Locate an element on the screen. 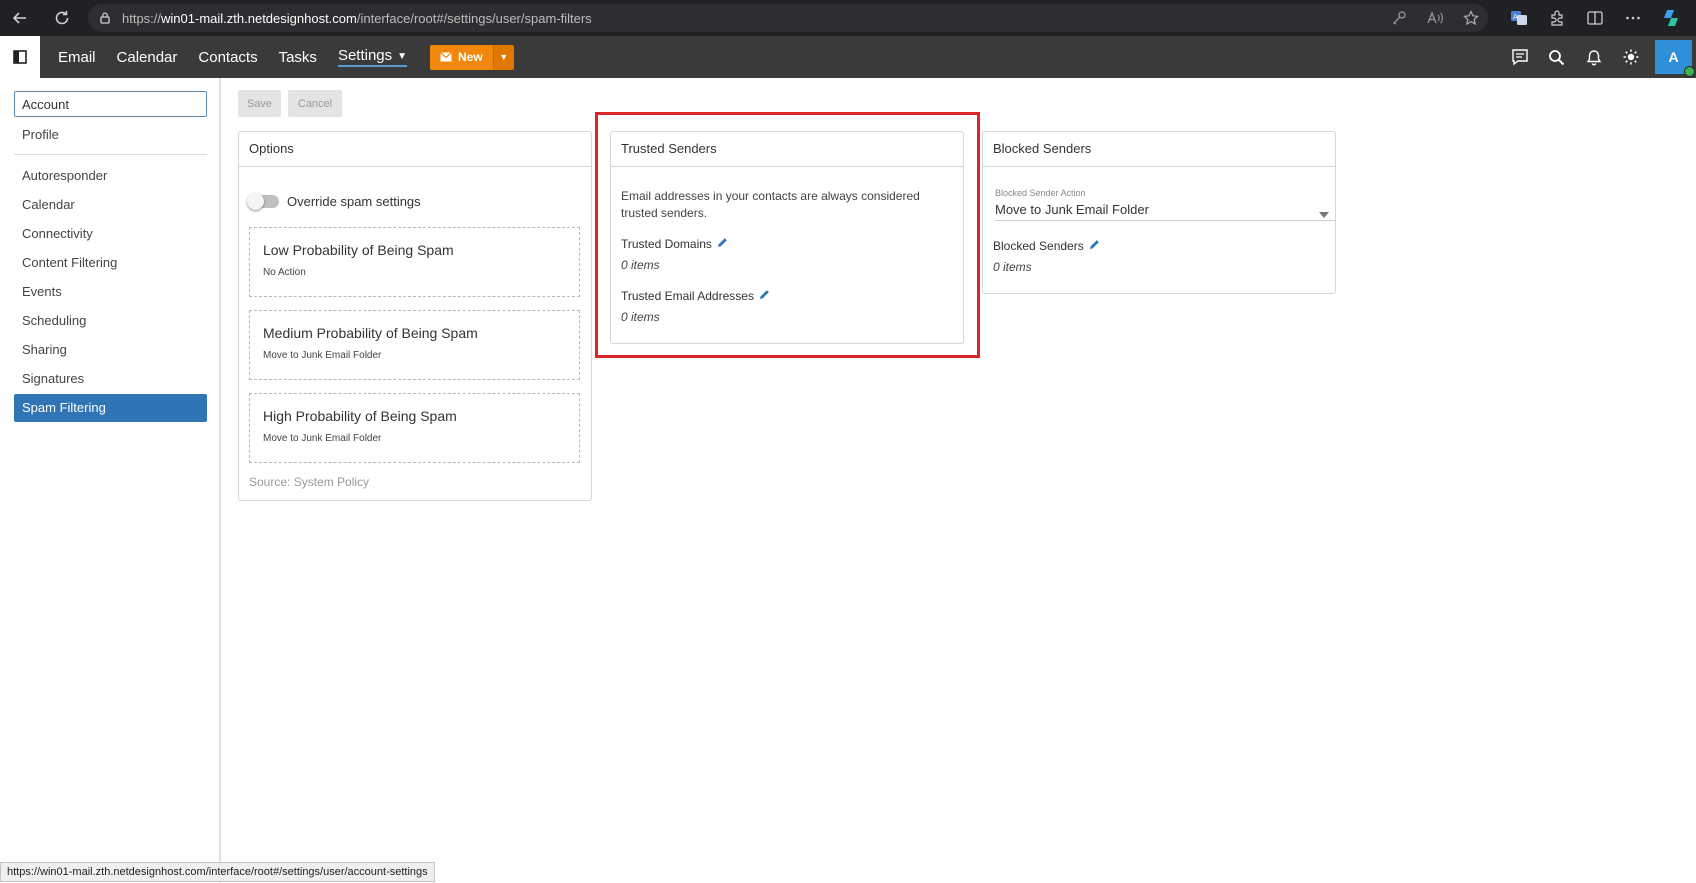 This screenshot has width=1696, height=883. medium-probability-title: Medium Probability of Being Spam is located at coordinates (370, 333).